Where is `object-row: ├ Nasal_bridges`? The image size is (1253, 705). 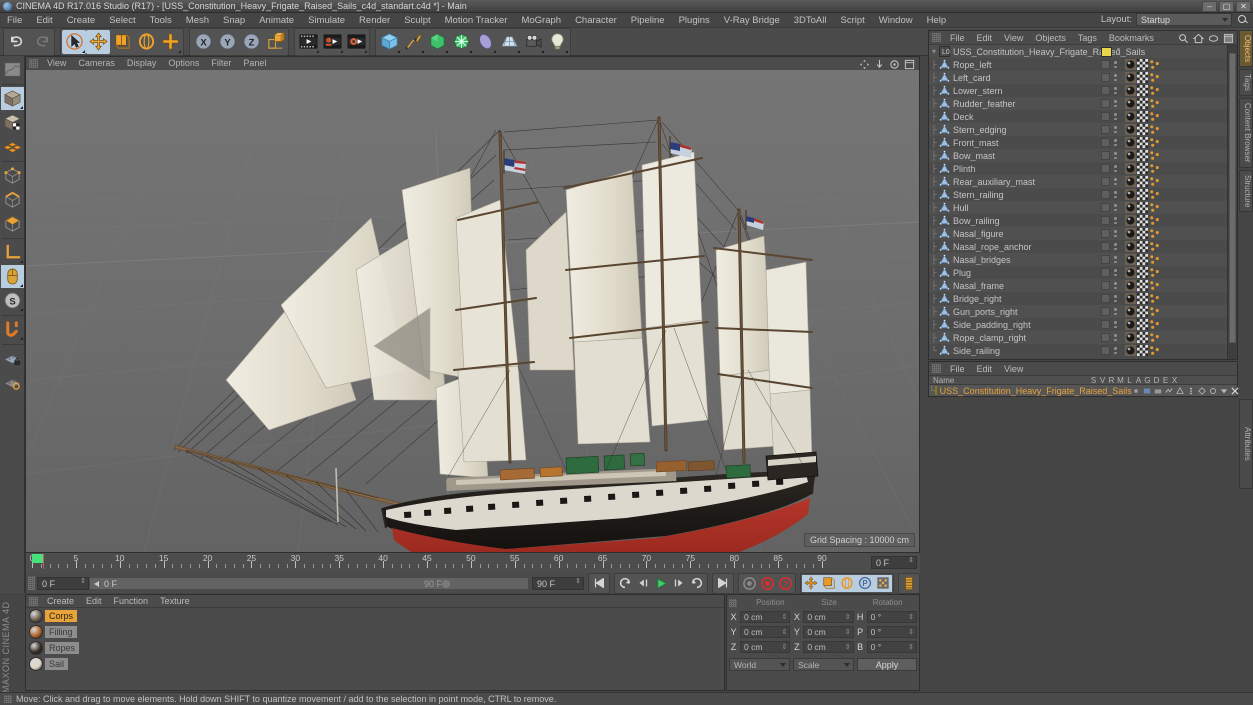 object-row: ├ Nasal_bridges is located at coordinates (1078, 259).